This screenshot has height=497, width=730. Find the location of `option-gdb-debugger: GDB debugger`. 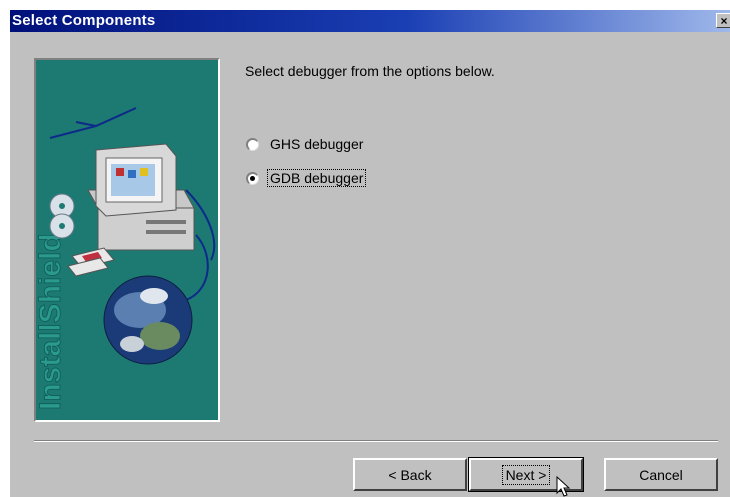

option-gdb-debugger: GDB debugger is located at coordinates (306, 178).